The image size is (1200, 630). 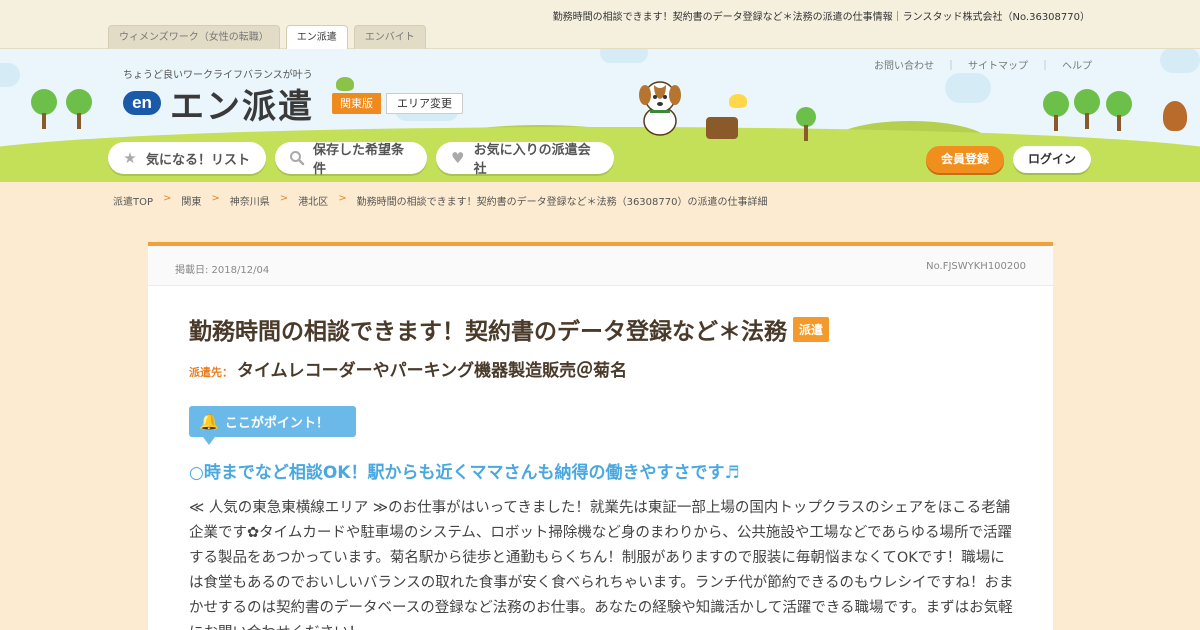 What do you see at coordinates (130, 158) in the screenshot?
I see `star-icon: ★` at bounding box center [130, 158].